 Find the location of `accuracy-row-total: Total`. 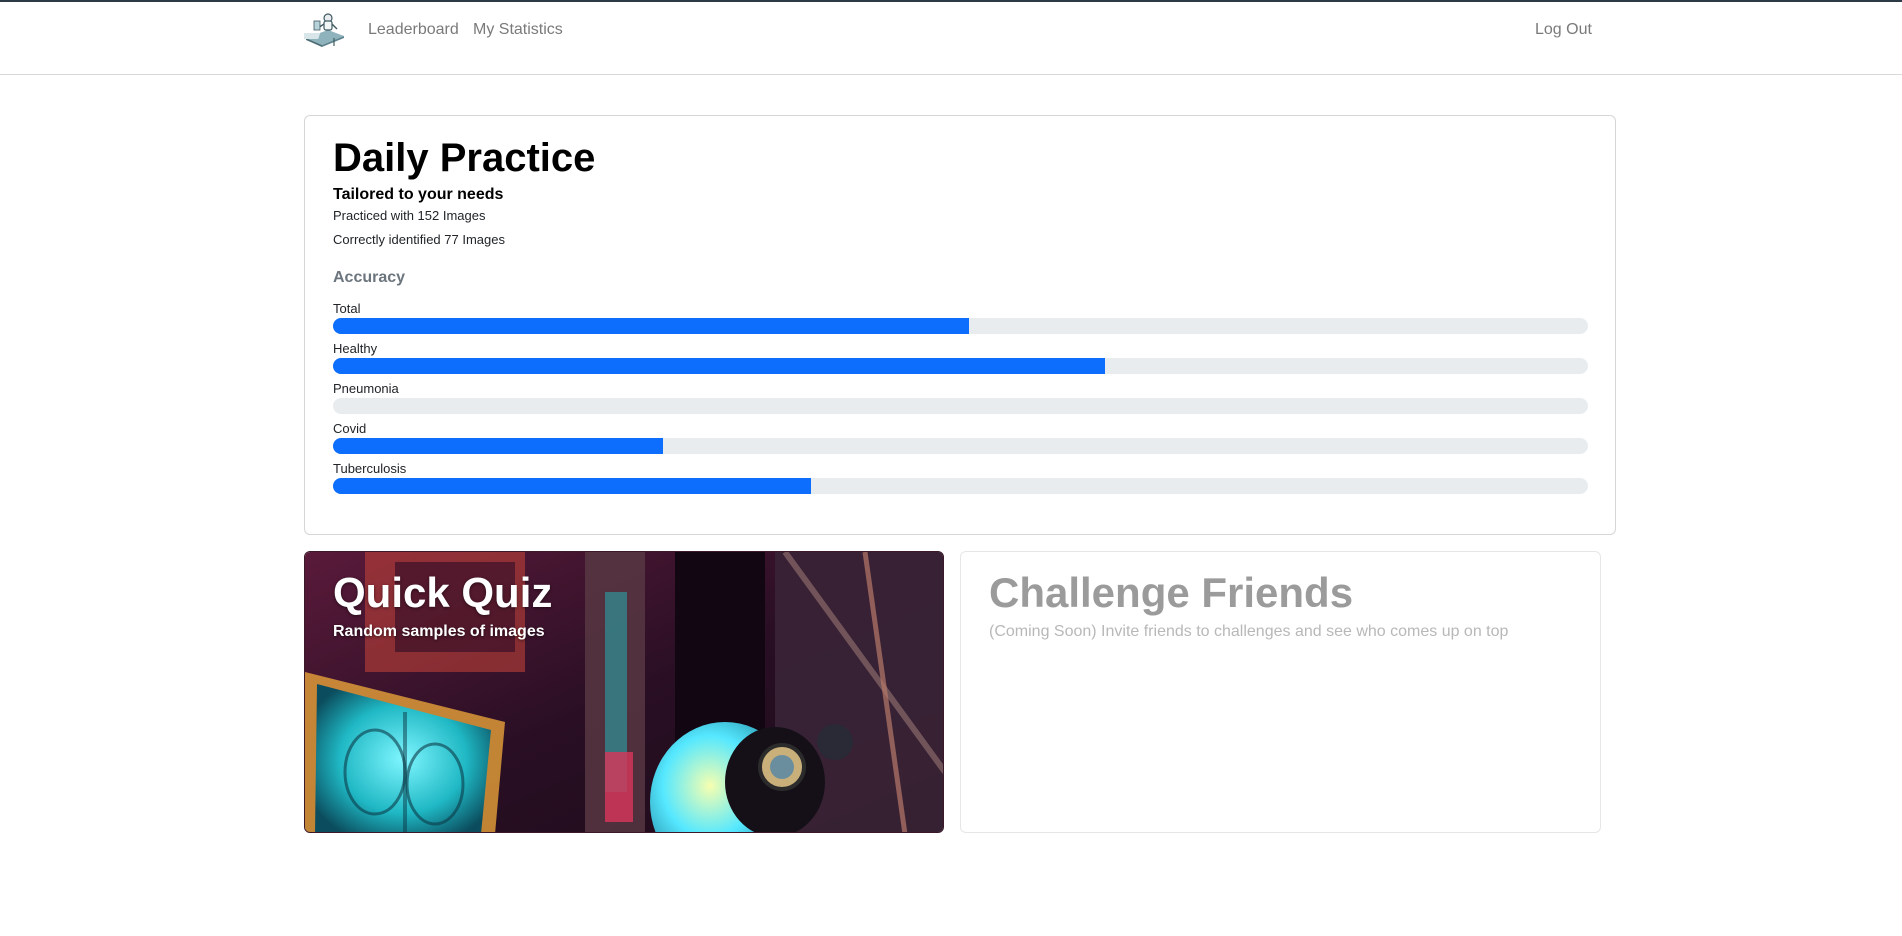

accuracy-row-total: Total is located at coordinates (960, 318).